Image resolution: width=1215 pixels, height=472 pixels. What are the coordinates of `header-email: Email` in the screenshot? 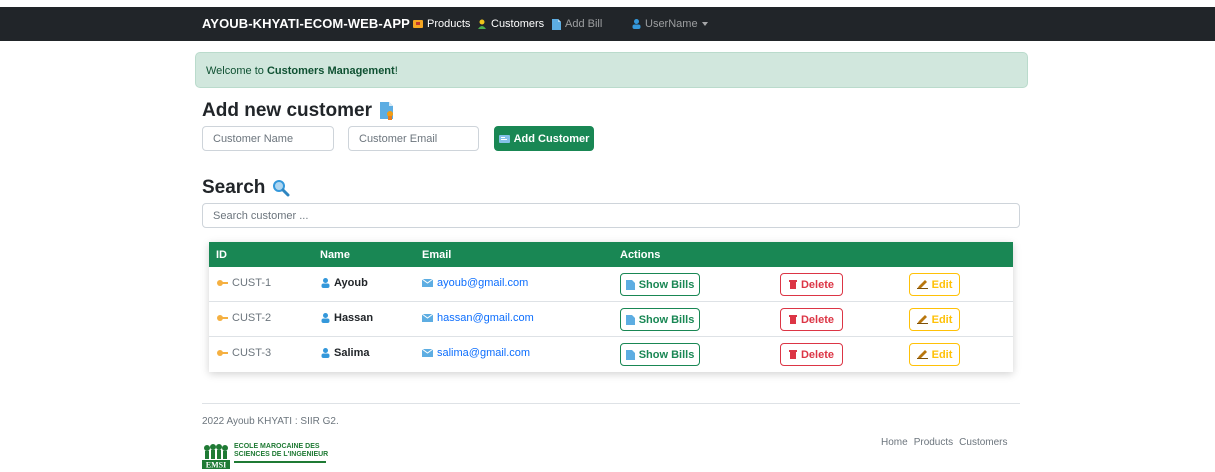 It's located at (437, 255).